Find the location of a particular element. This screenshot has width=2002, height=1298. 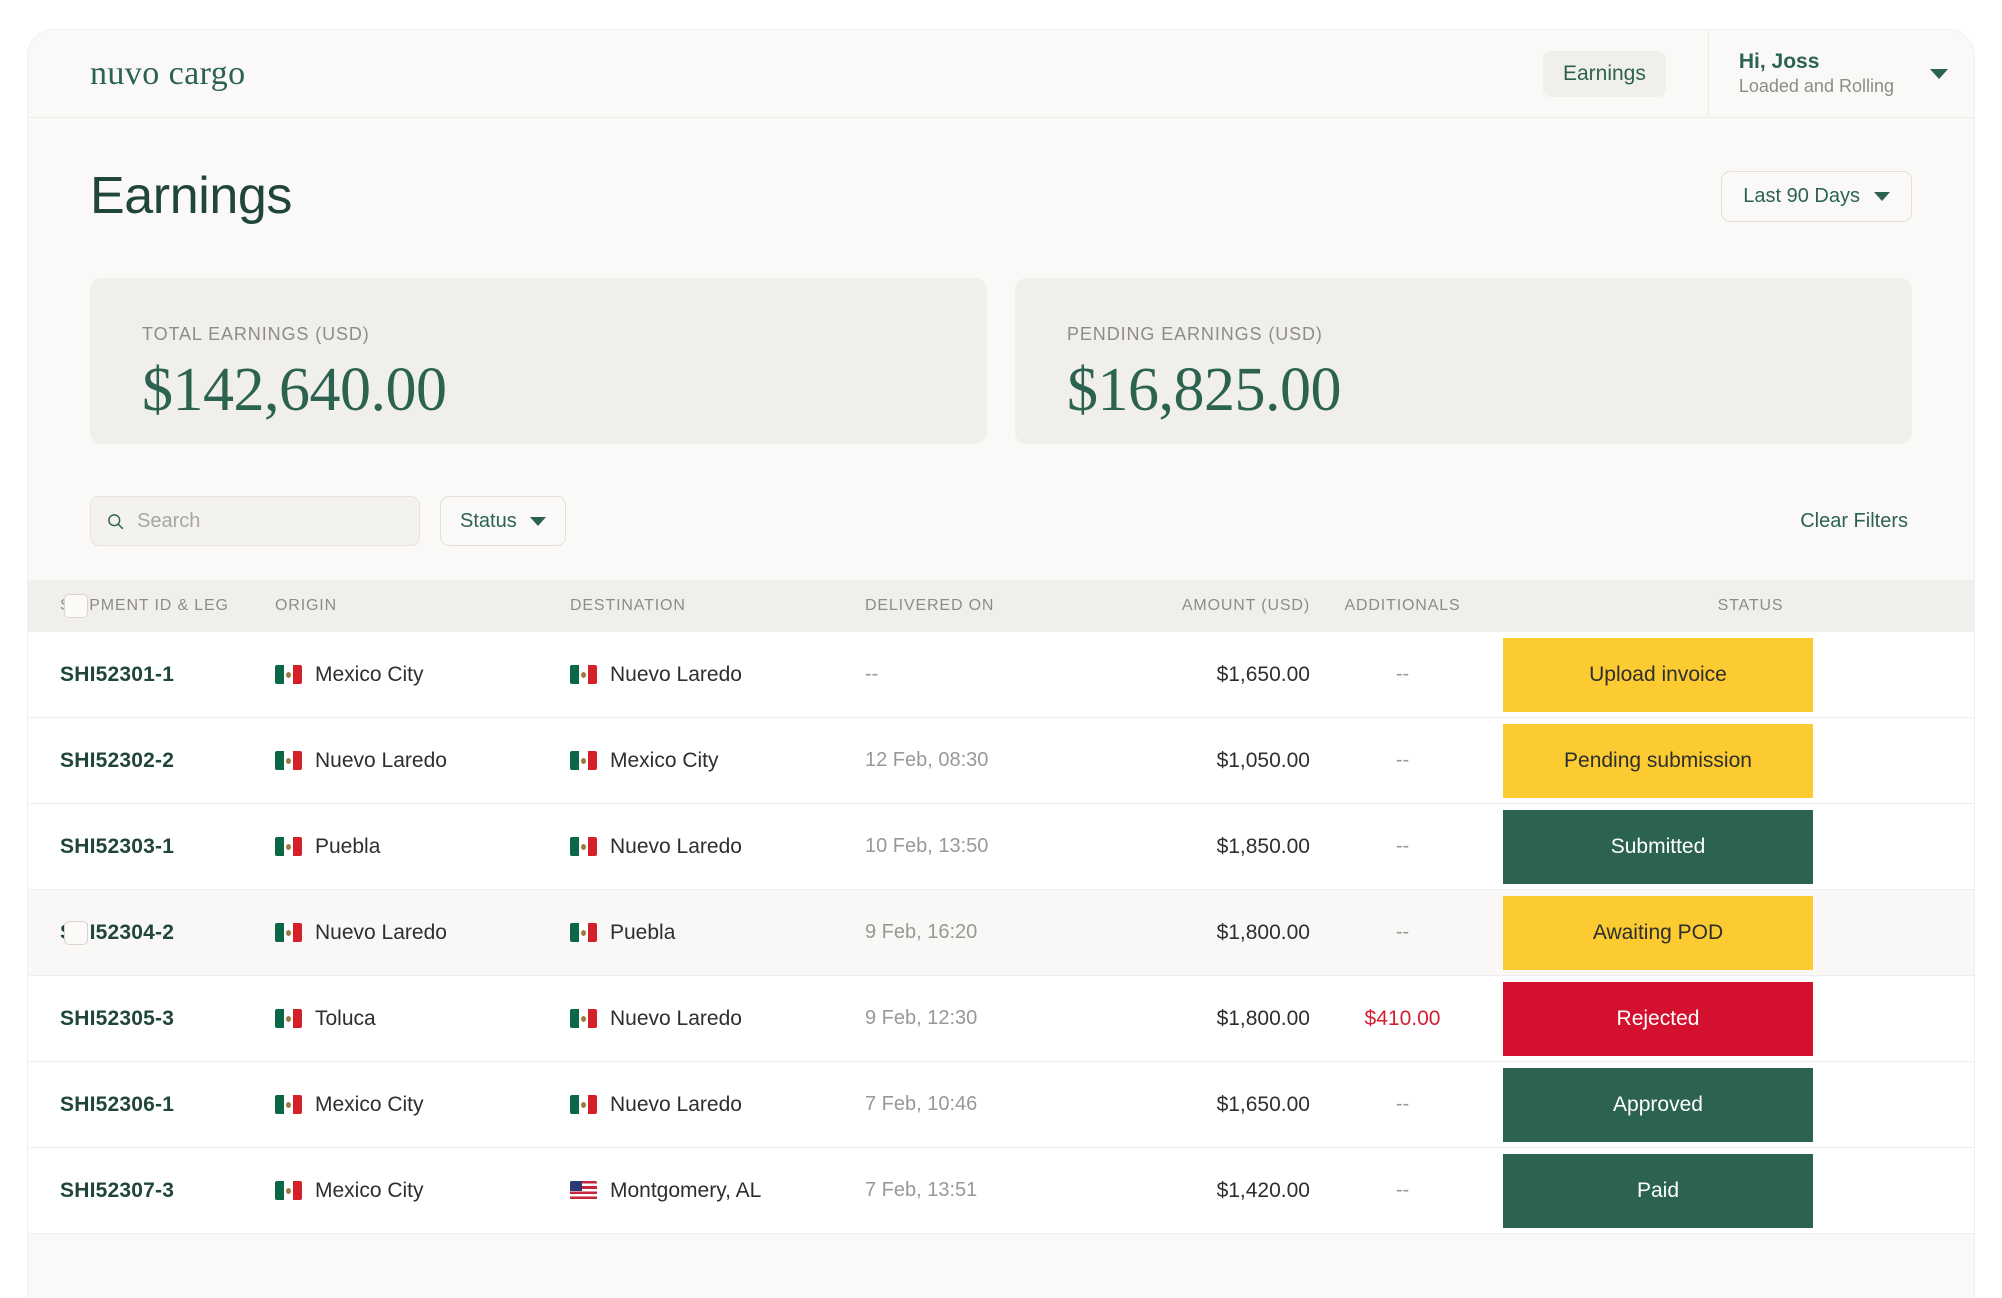

delivered-on-value: 10 Feb, 13:50 is located at coordinates (927, 846).